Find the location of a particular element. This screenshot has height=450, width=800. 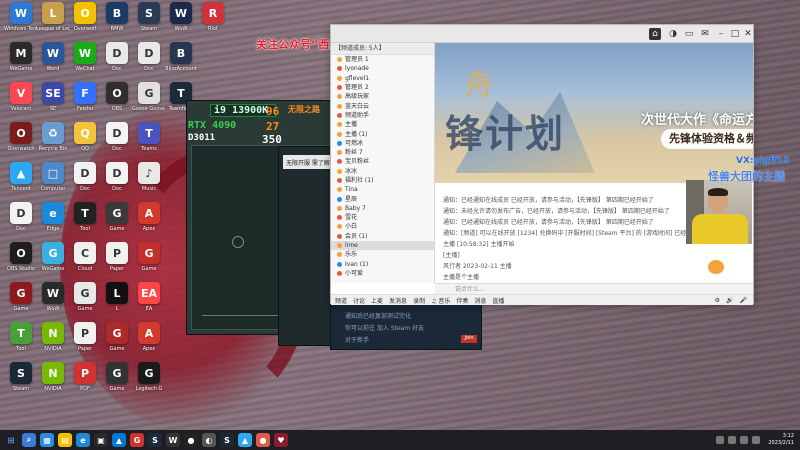

desktop-icon: C Cloud is located at coordinates (85, 262).